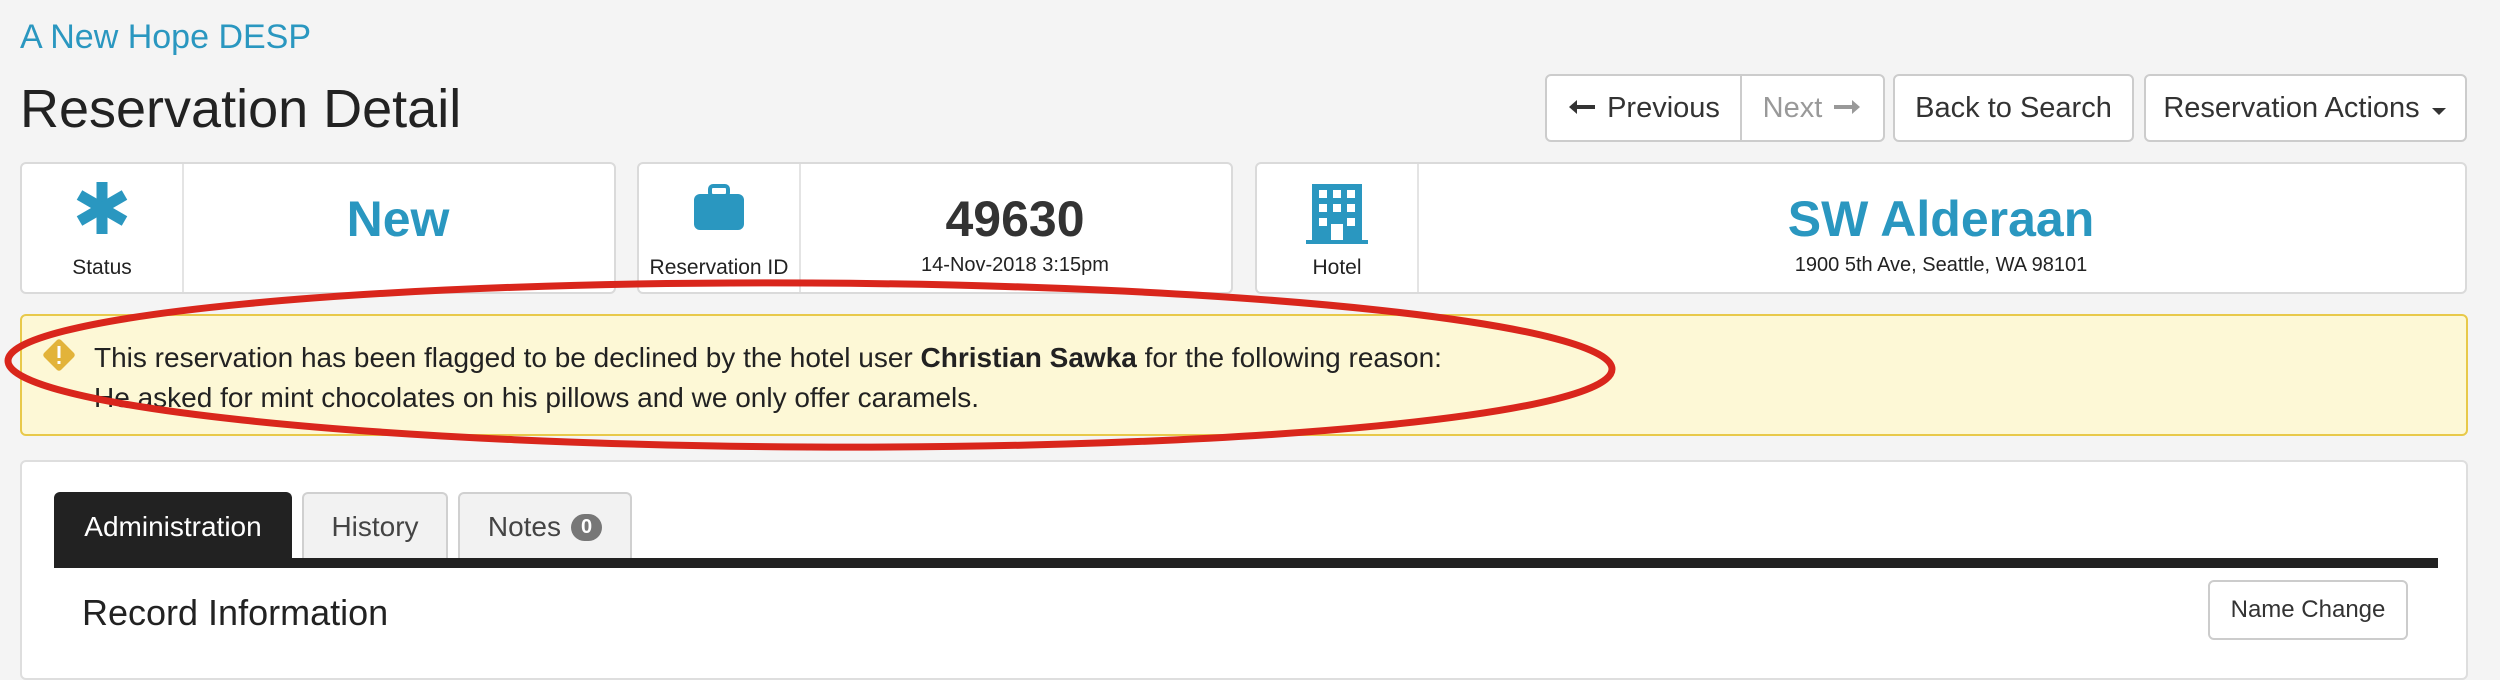 This screenshot has width=2500, height=680. I want to click on name-change-button: Name Change, so click(2308, 610).